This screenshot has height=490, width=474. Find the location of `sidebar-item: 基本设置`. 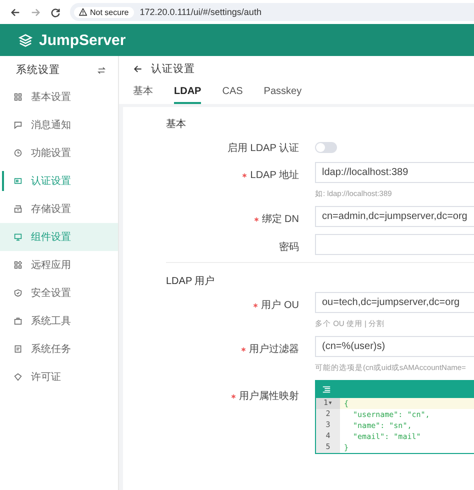

sidebar-item: 基本设置 is located at coordinates (59, 97).